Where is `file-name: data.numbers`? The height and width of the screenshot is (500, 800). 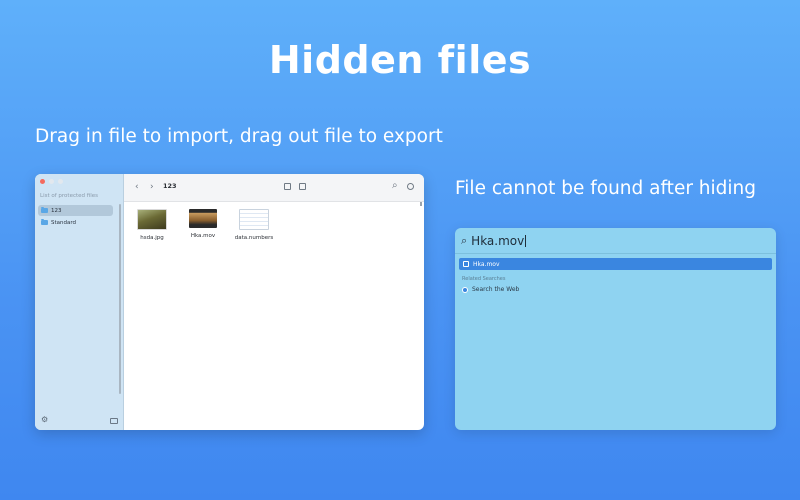 file-name: data.numbers is located at coordinates (254, 238).